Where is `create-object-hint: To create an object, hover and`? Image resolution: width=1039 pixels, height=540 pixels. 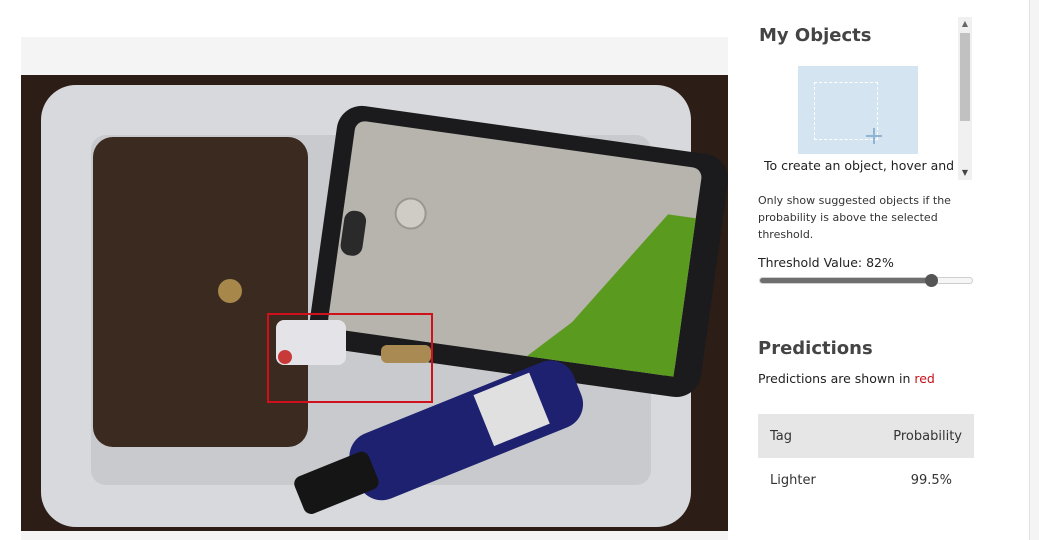
create-object-hint: To create an object, hover and is located at coordinates (859, 165).